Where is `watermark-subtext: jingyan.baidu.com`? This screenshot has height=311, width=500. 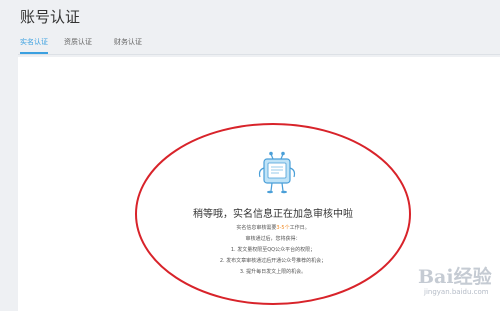 watermark-subtext: jingyan.baidu.com is located at coordinates (456, 292).